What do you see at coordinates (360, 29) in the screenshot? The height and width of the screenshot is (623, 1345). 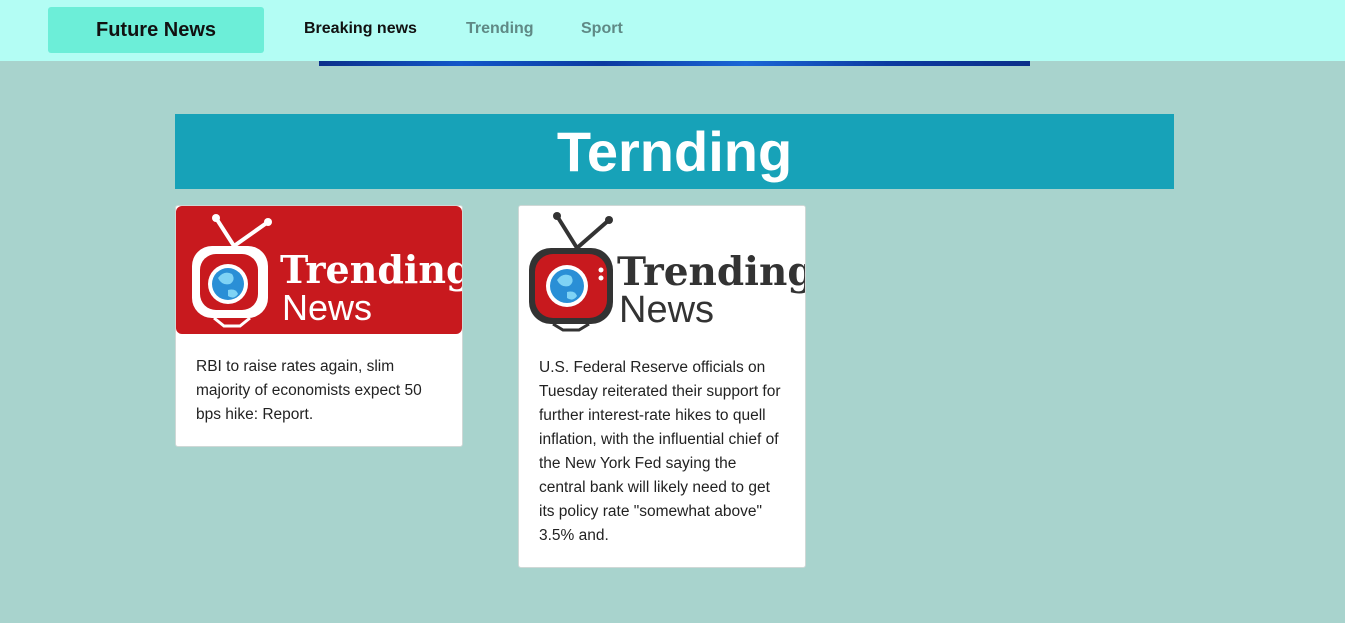 I see `nav-link-breaking-news: Breaking news` at bounding box center [360, 29].